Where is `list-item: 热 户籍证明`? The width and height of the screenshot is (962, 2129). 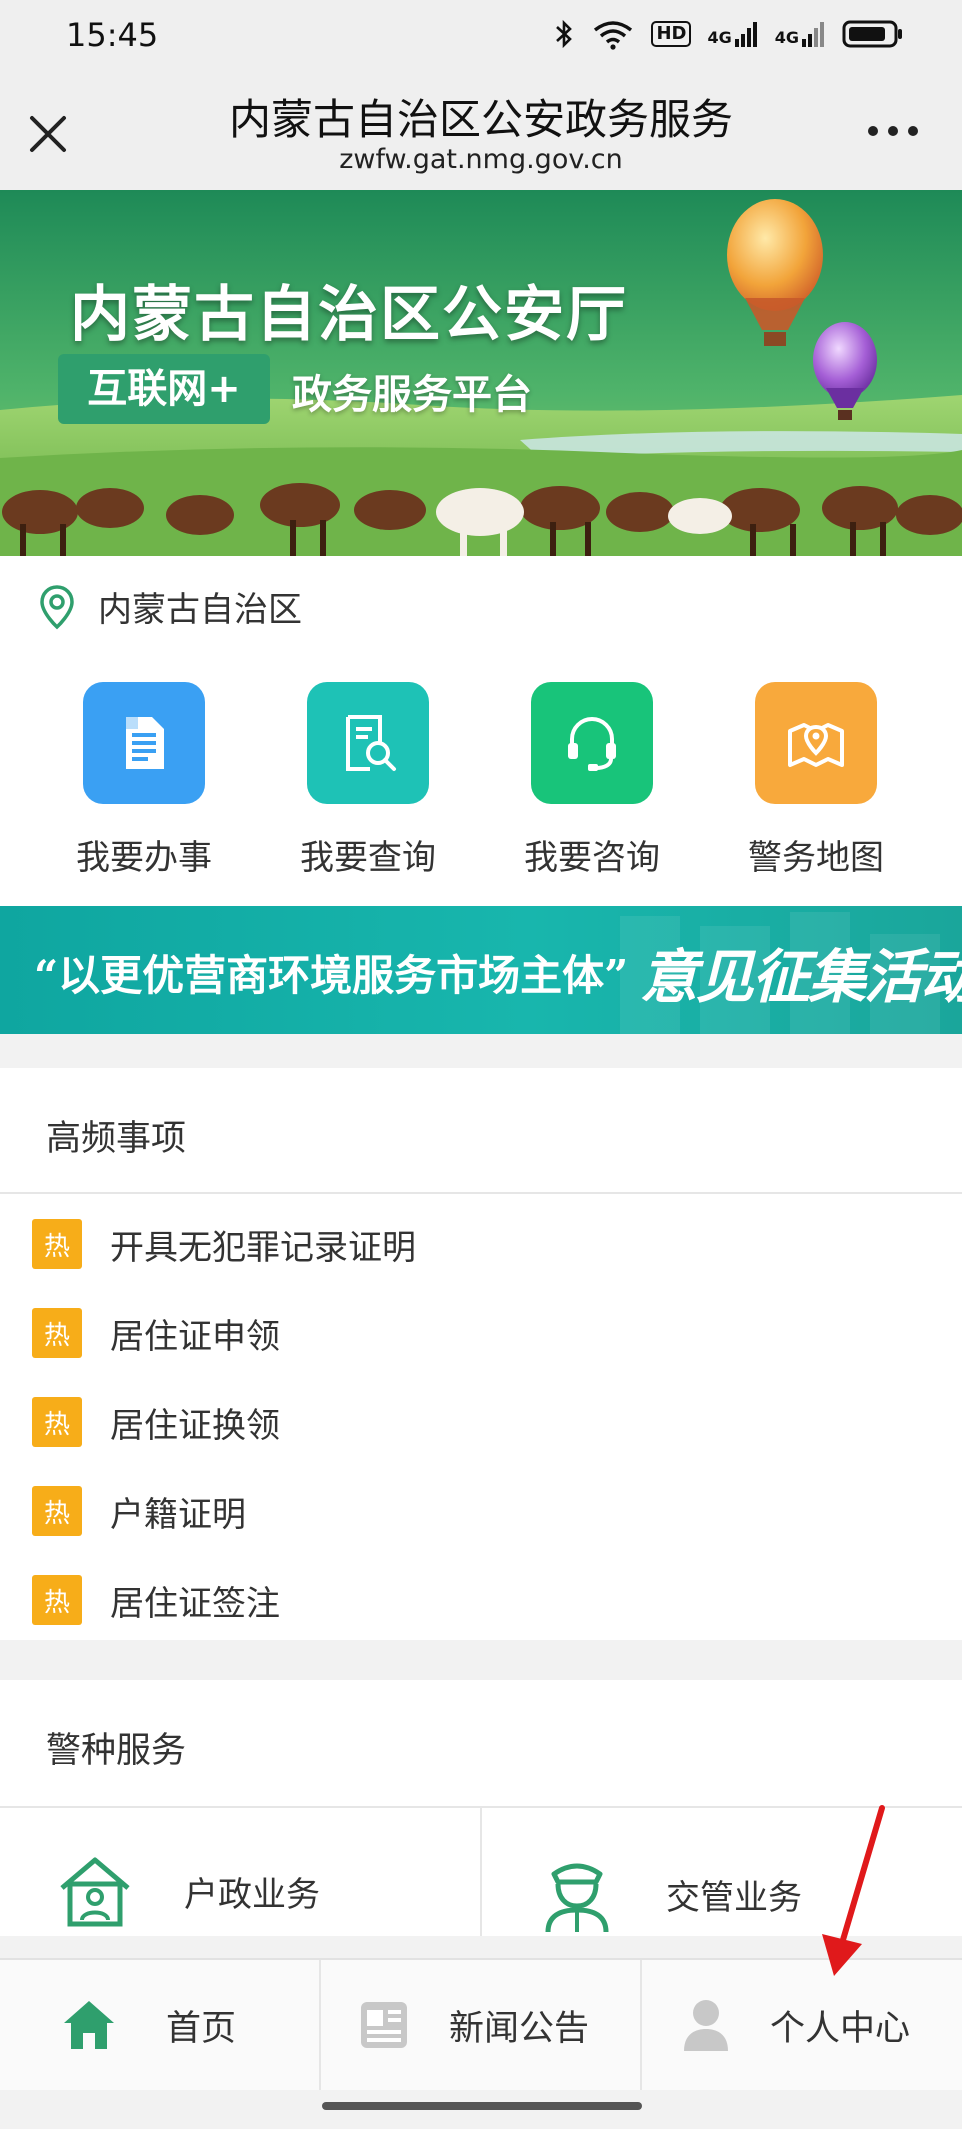
list-item: 热 户籍证明 is located at coordinates (139, 1511).